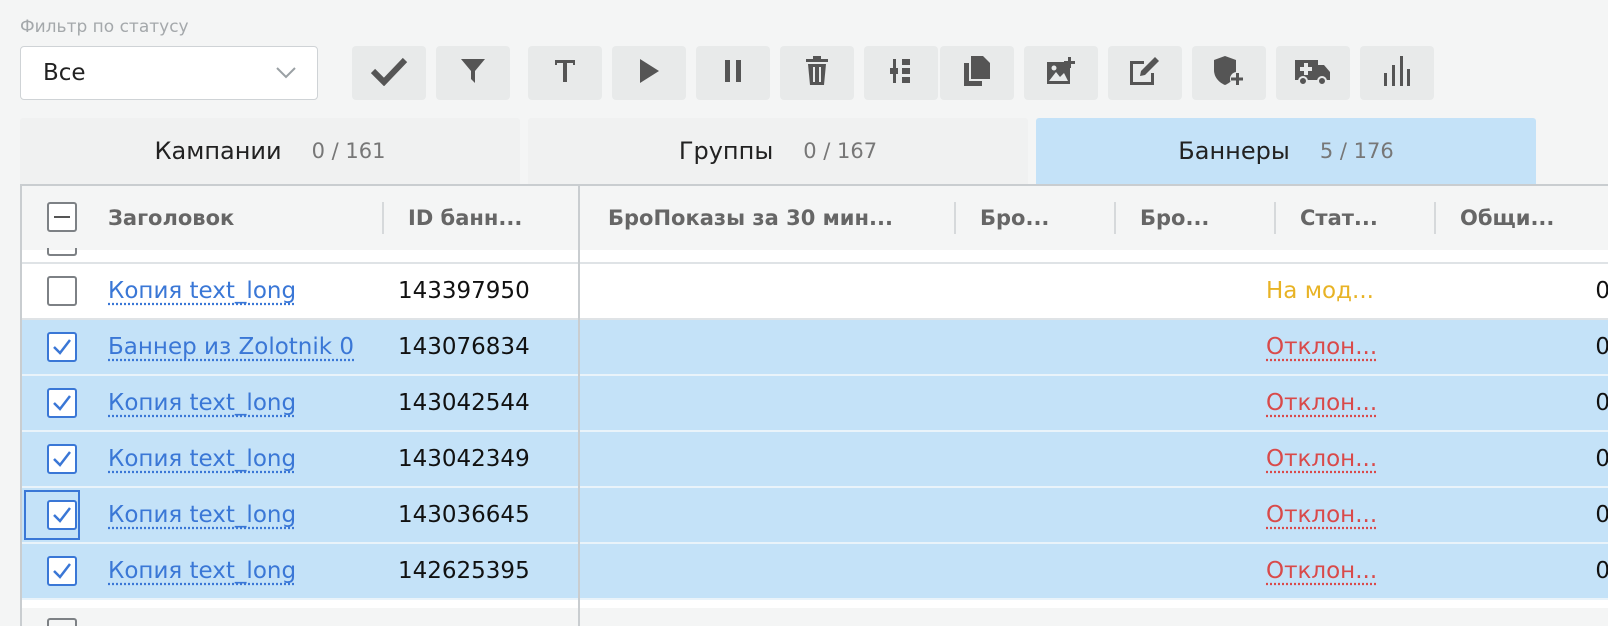  I want to click on check-icon, so click(389, 73).